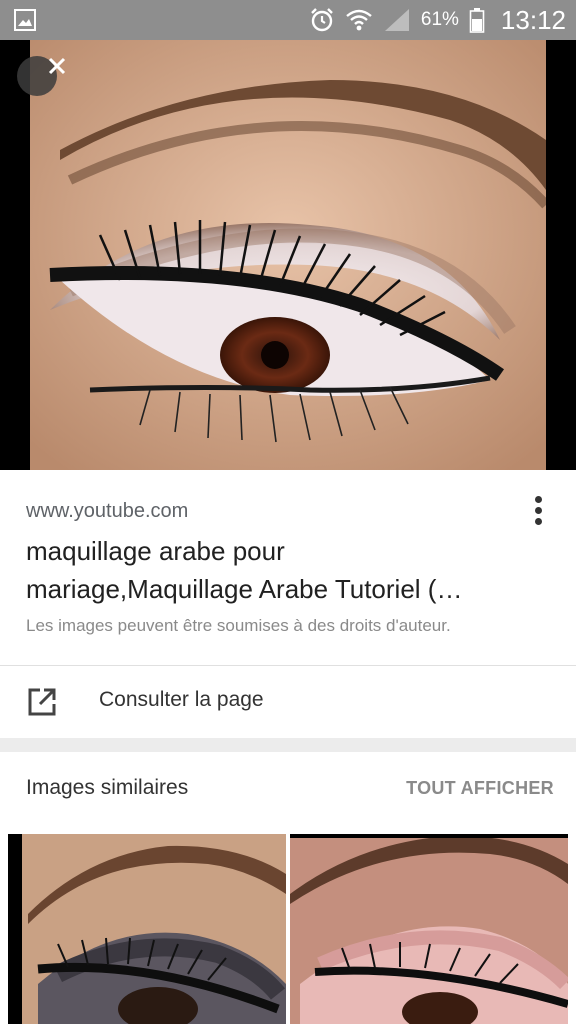  Describe the element at coordinates (533, 19) in the screenshot. I see `clock: 13:12` at that location.